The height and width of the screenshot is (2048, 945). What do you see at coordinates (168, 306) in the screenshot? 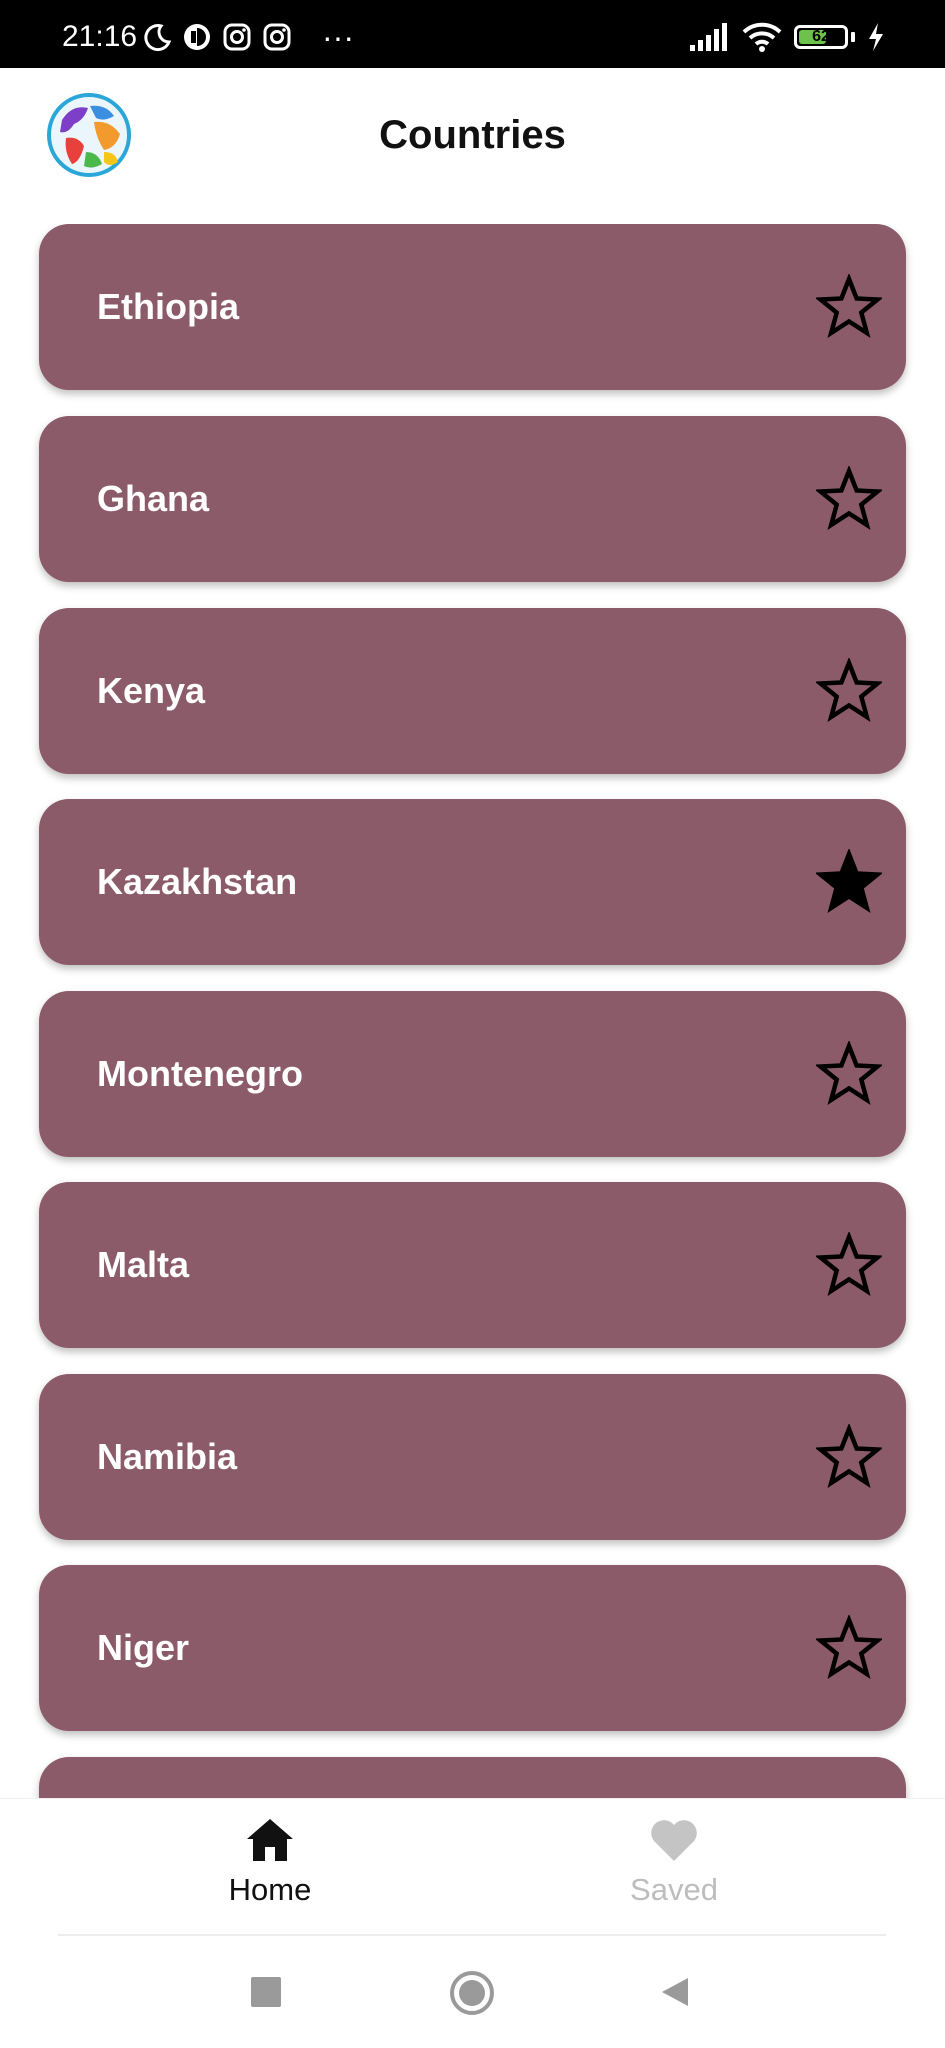
I see `country-name: Ethiopia` at bounding box center [168, 306].